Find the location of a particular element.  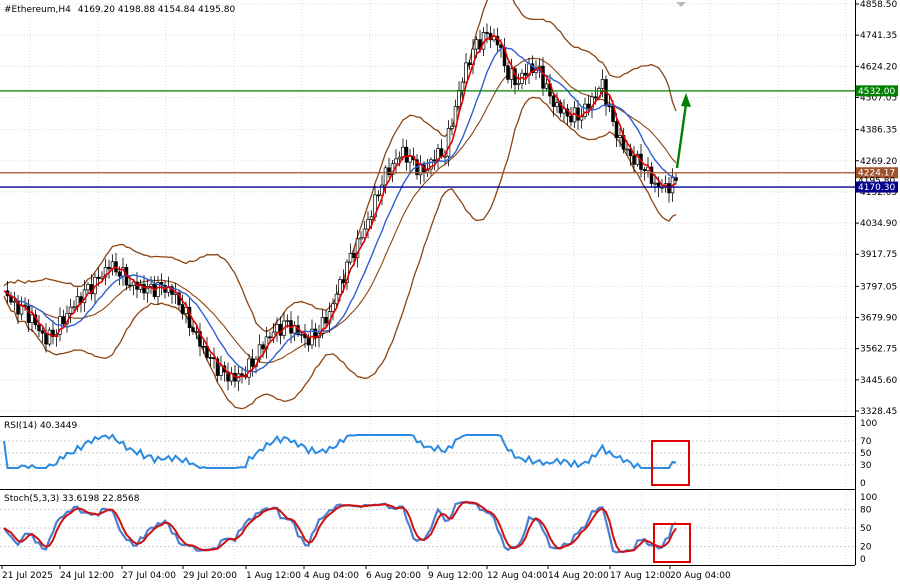

tag-text: 4170.30 is located at coordinates (876, 188).